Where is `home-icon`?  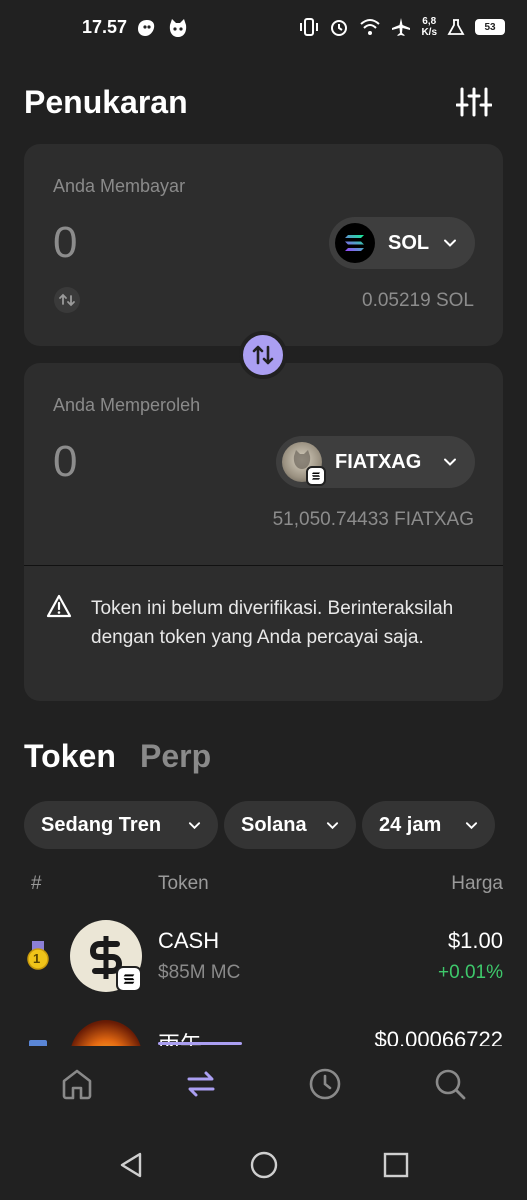 home-icon is located at coordinates (77, 1084).